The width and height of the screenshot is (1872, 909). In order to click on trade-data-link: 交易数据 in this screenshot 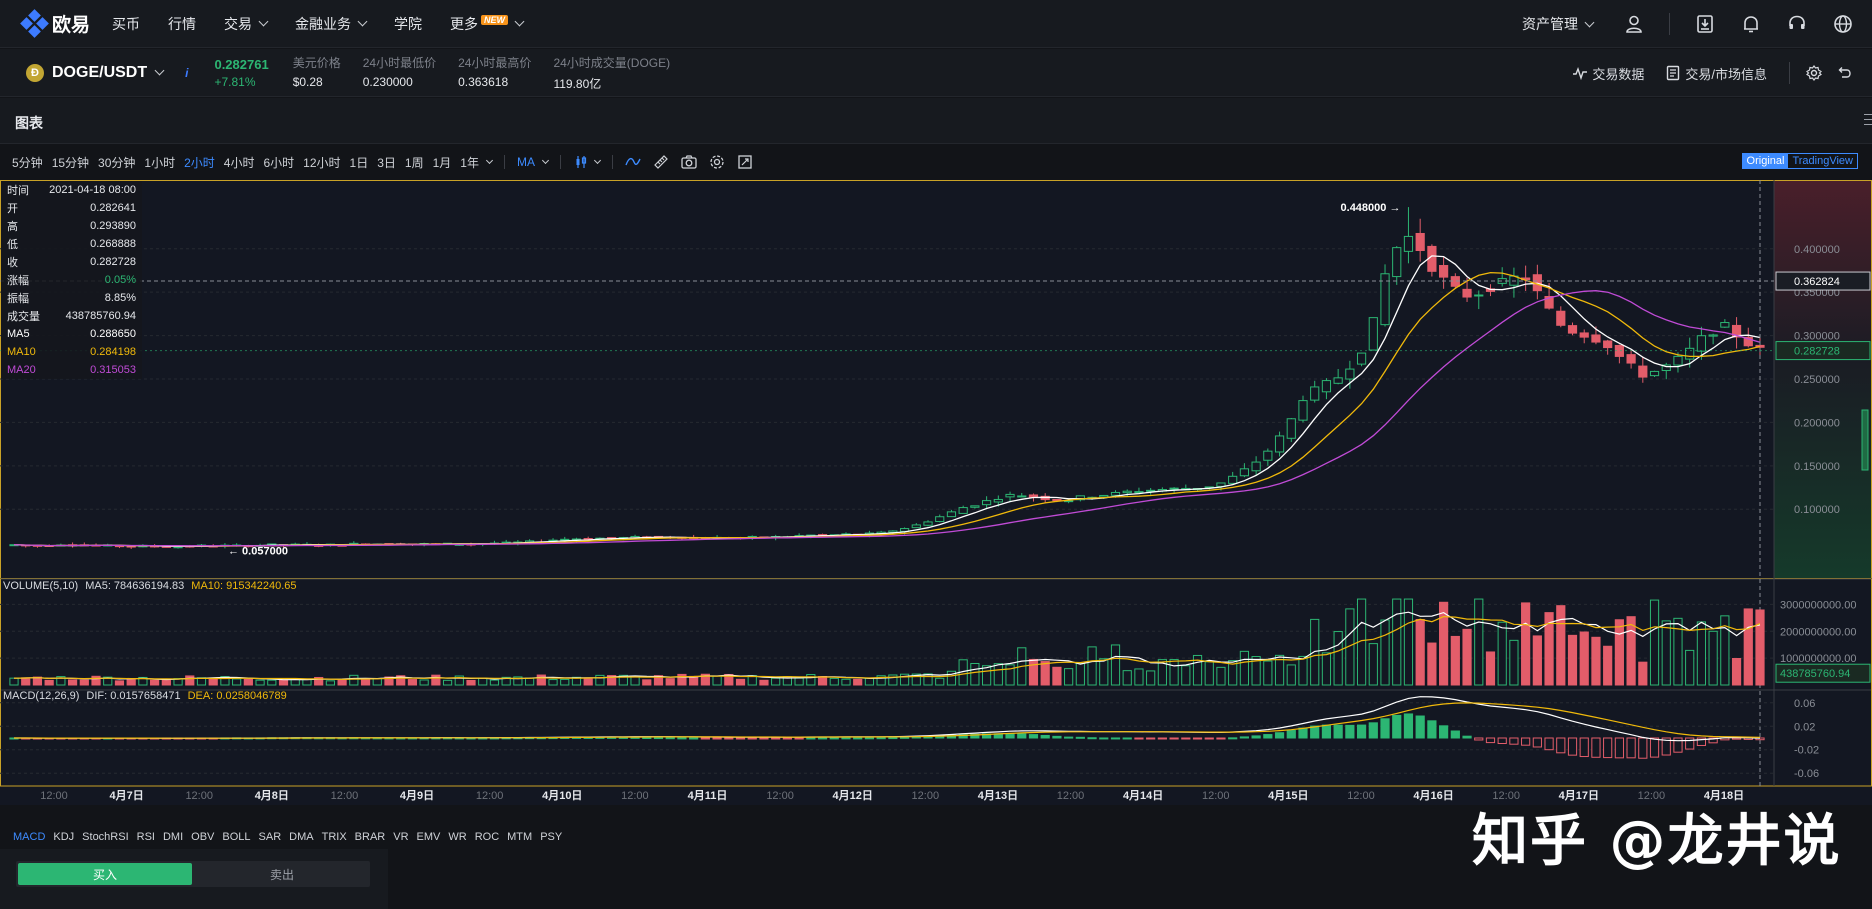, I will do `click(1608, 73)`.